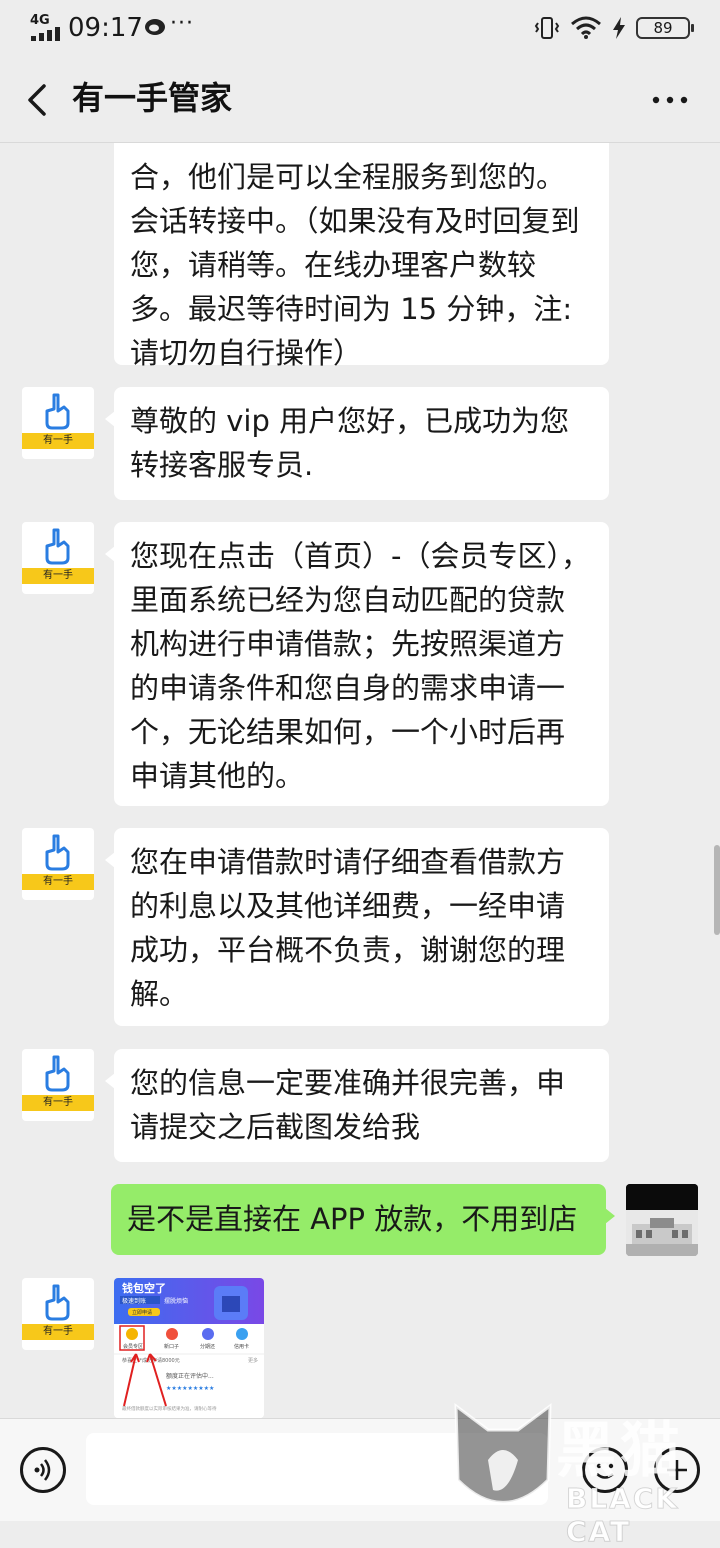 This screenshot has width=720, height=1548. I want to click on voice-icon, so click(42, 1470).